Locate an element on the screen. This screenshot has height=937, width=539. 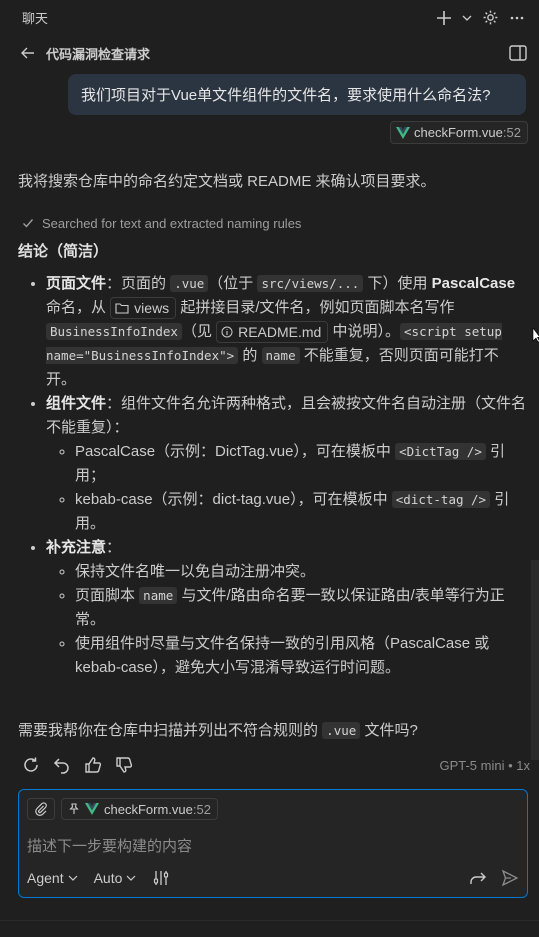
text: 起拼接目录/文件名，例如页面脚本名写作 is located at coordinates (315, 307).